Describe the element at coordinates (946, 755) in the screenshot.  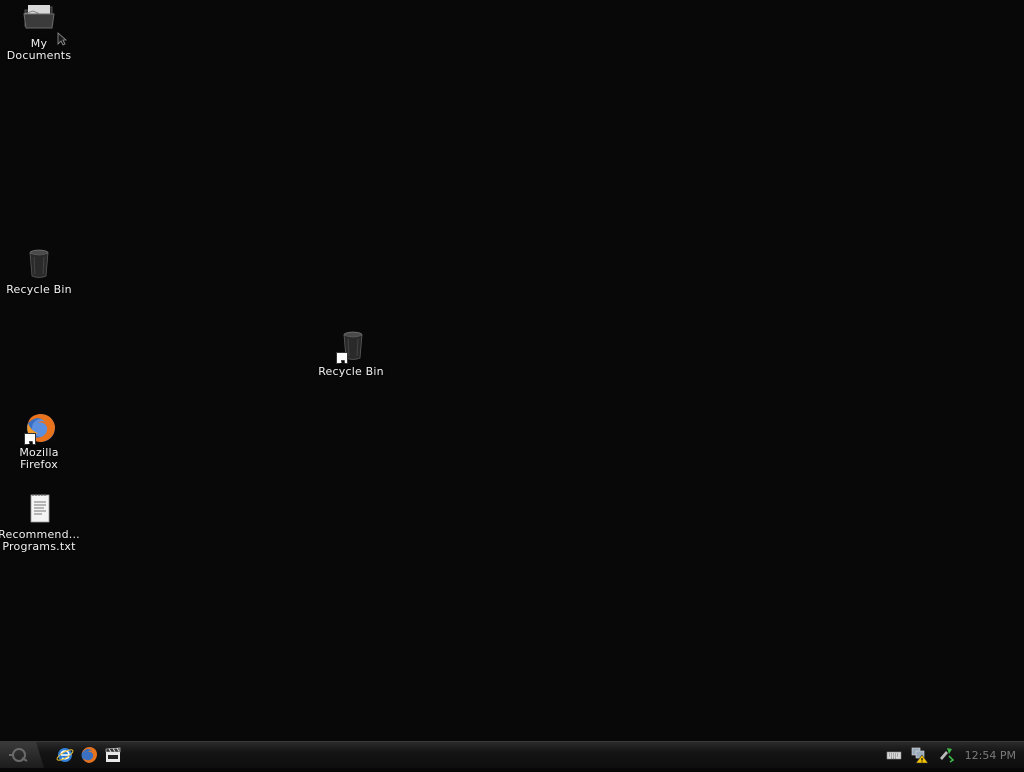
I see `safely-remove-hardware-icon` at that location.